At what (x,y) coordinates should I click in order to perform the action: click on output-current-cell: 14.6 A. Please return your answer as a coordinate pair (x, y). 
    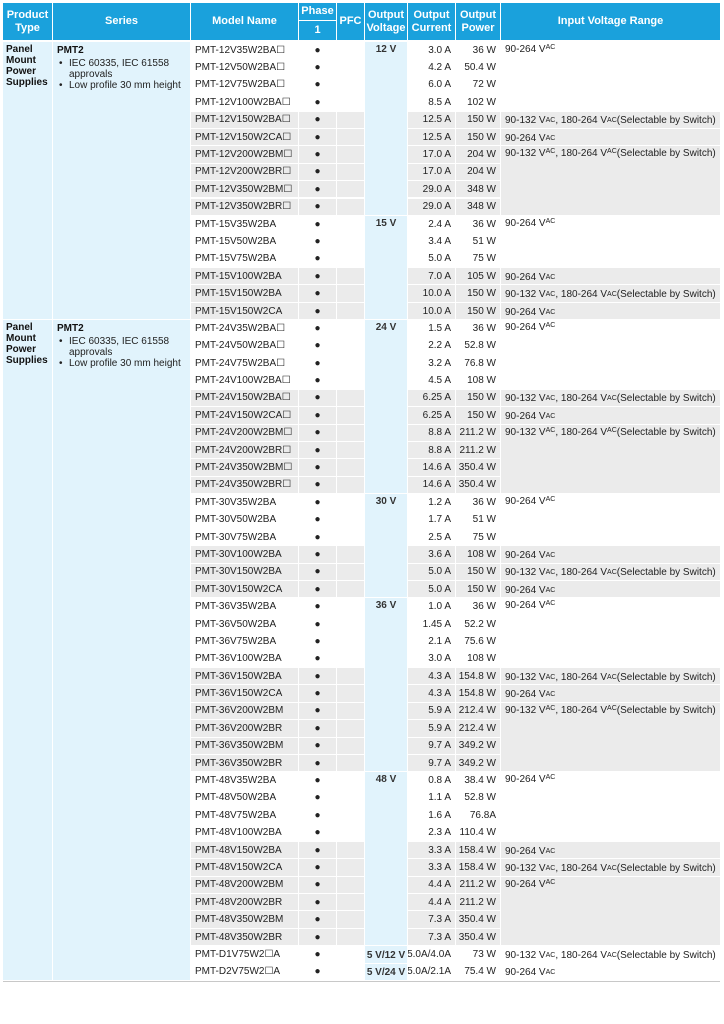
    Looking at the image, I should click on (431, 485).